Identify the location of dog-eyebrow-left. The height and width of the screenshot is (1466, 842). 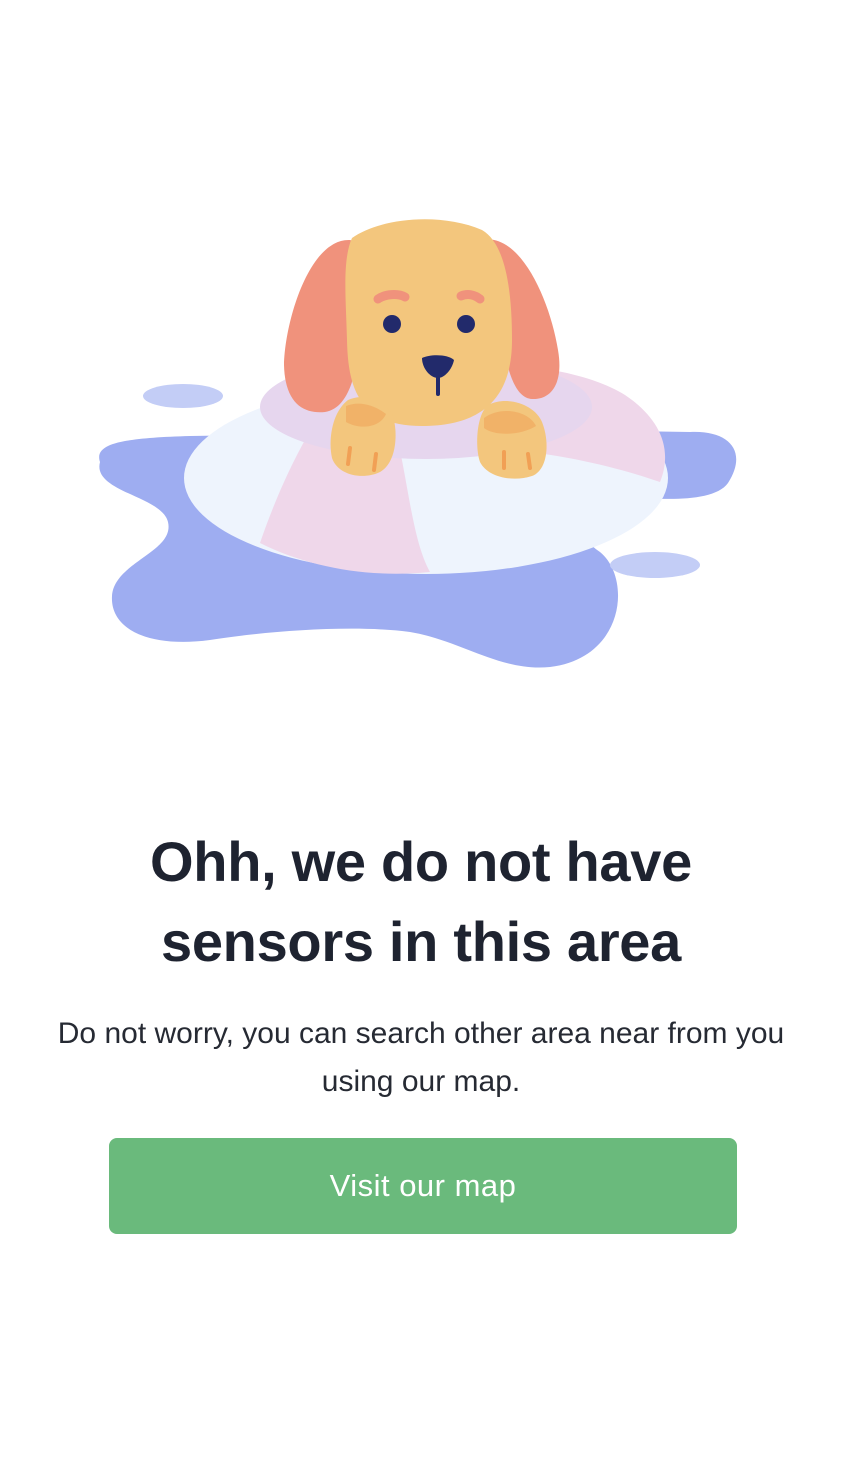
(391, 297).